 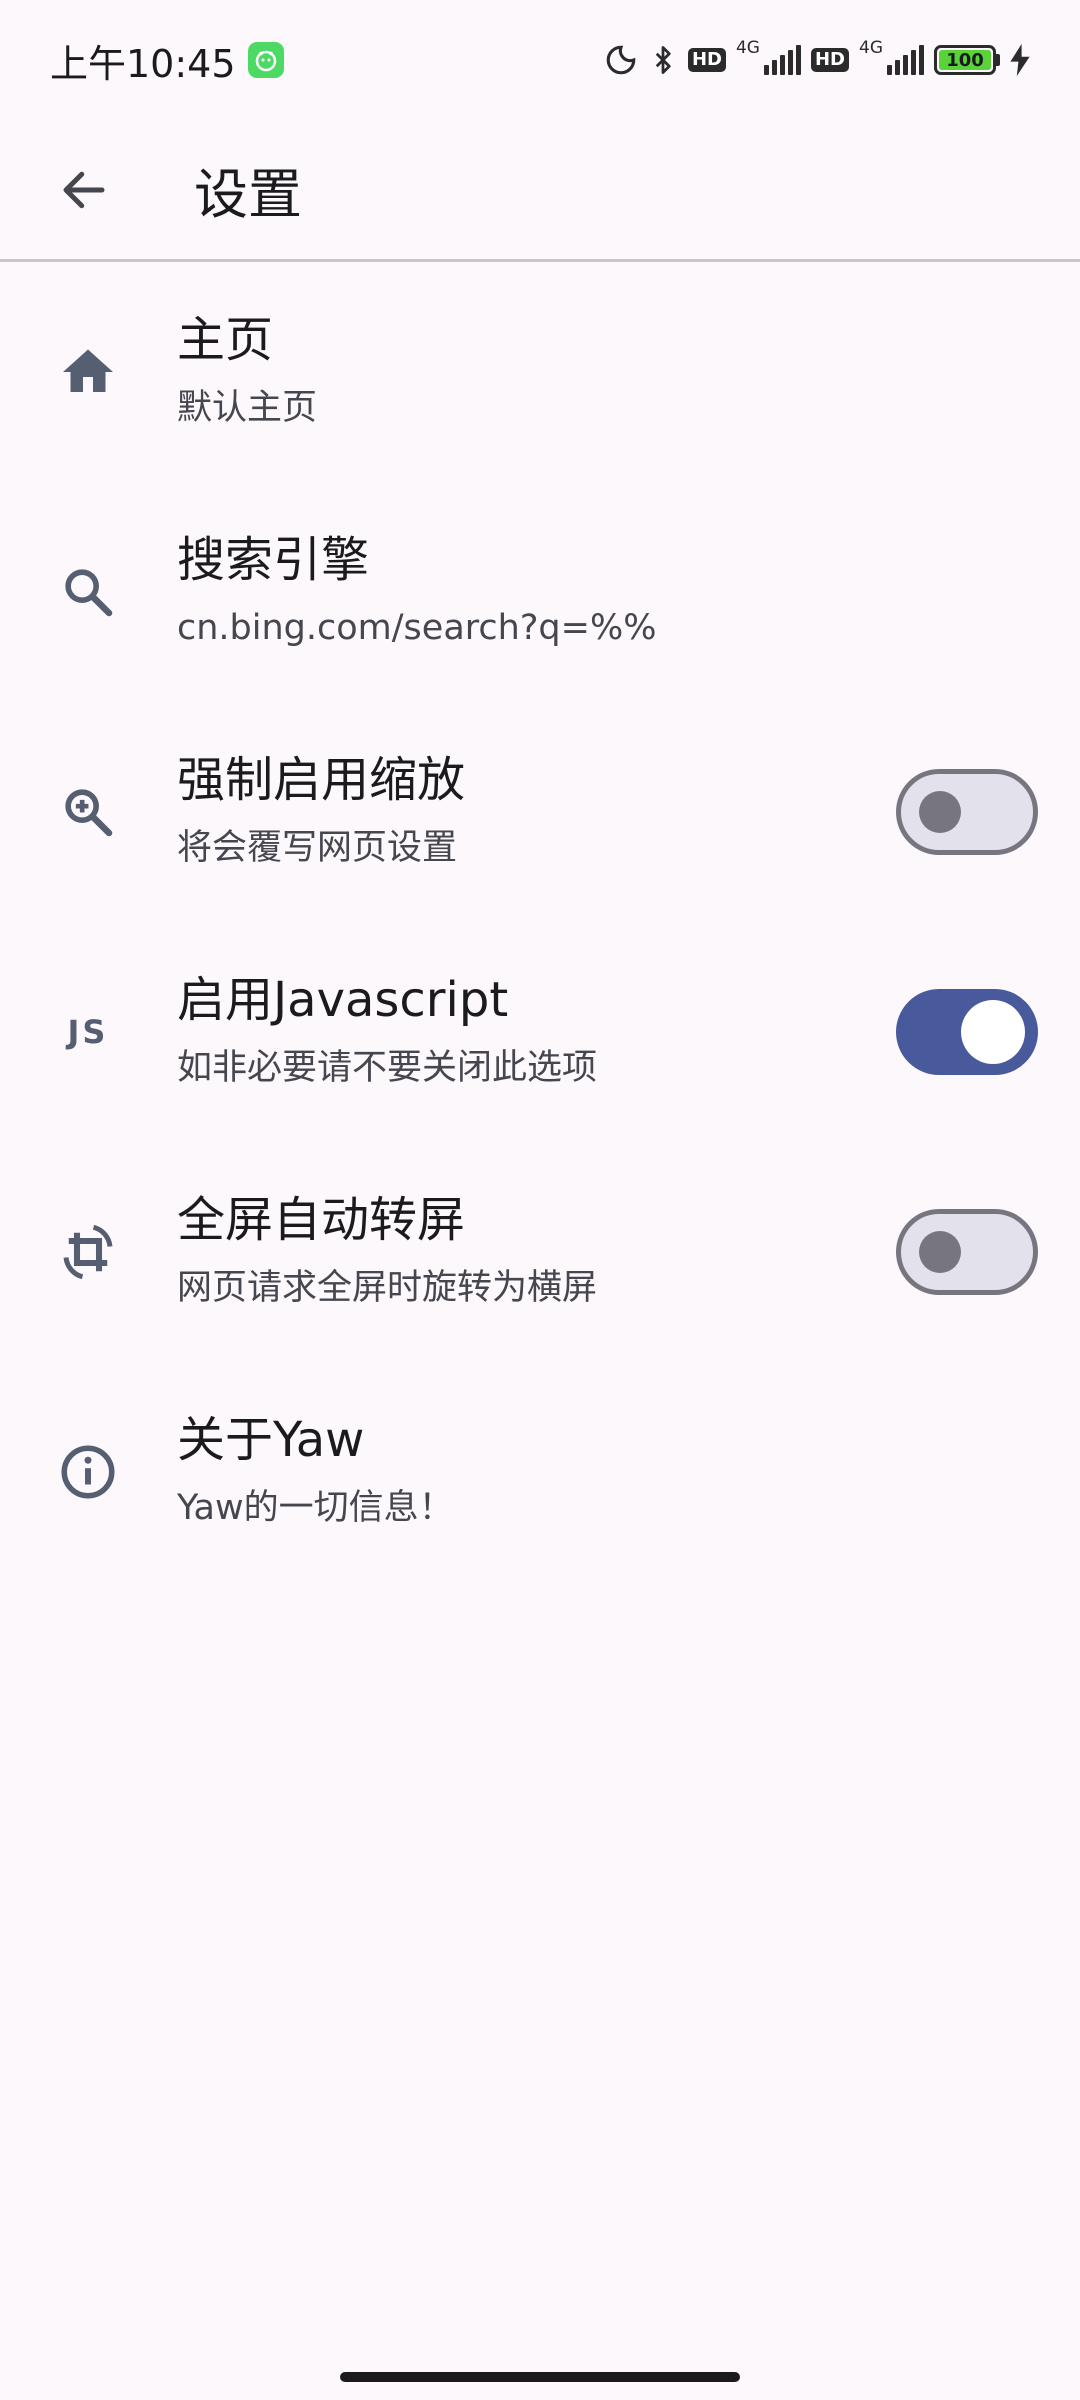 What do you see at coordinates (540, 812) in the screenshot?
I see `setting-force-zoom: 强制启用缩放 将会覆写网页设置` at bounding box center [540, 812].